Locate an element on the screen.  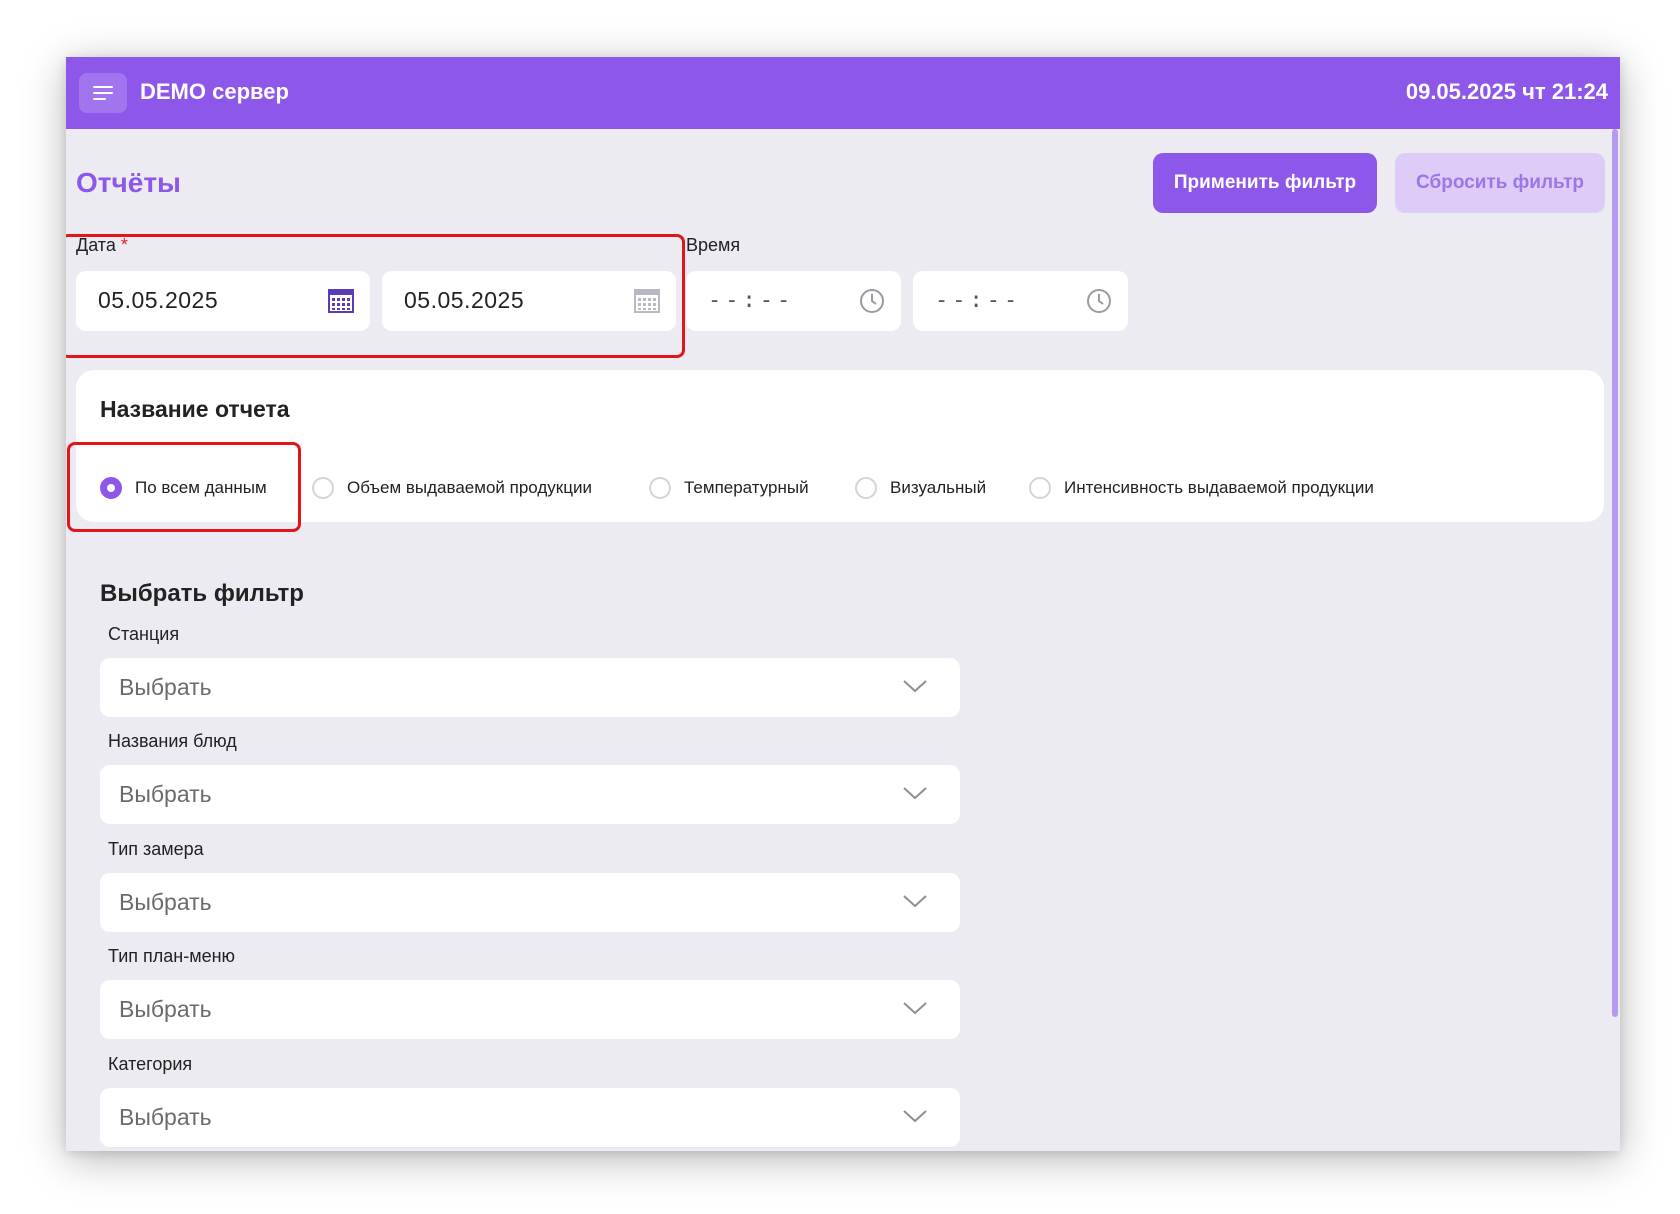
hamburger-icon is located at coordinates (103, 93).